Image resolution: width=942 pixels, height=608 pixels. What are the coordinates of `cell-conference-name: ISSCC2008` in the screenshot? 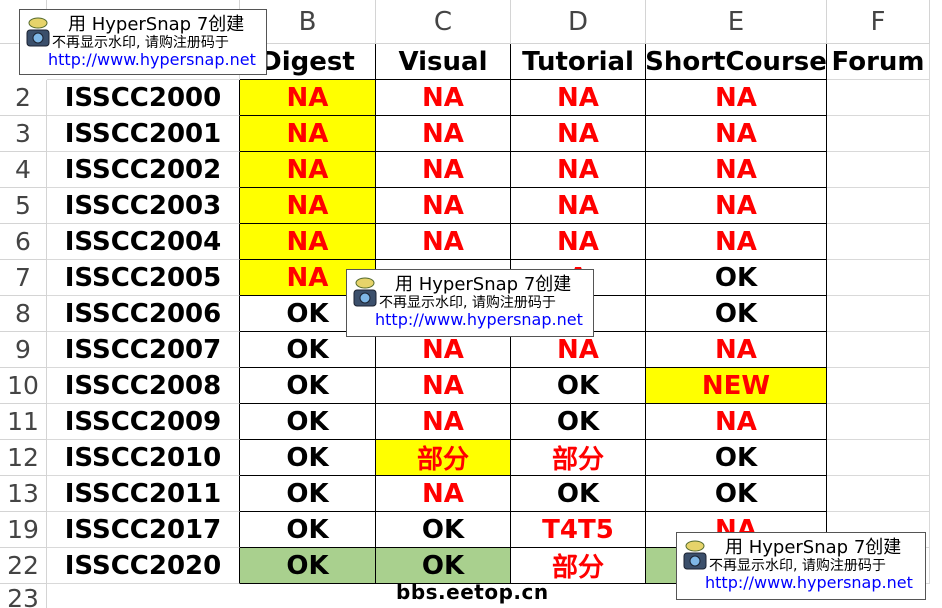 It's located at (143, 386).